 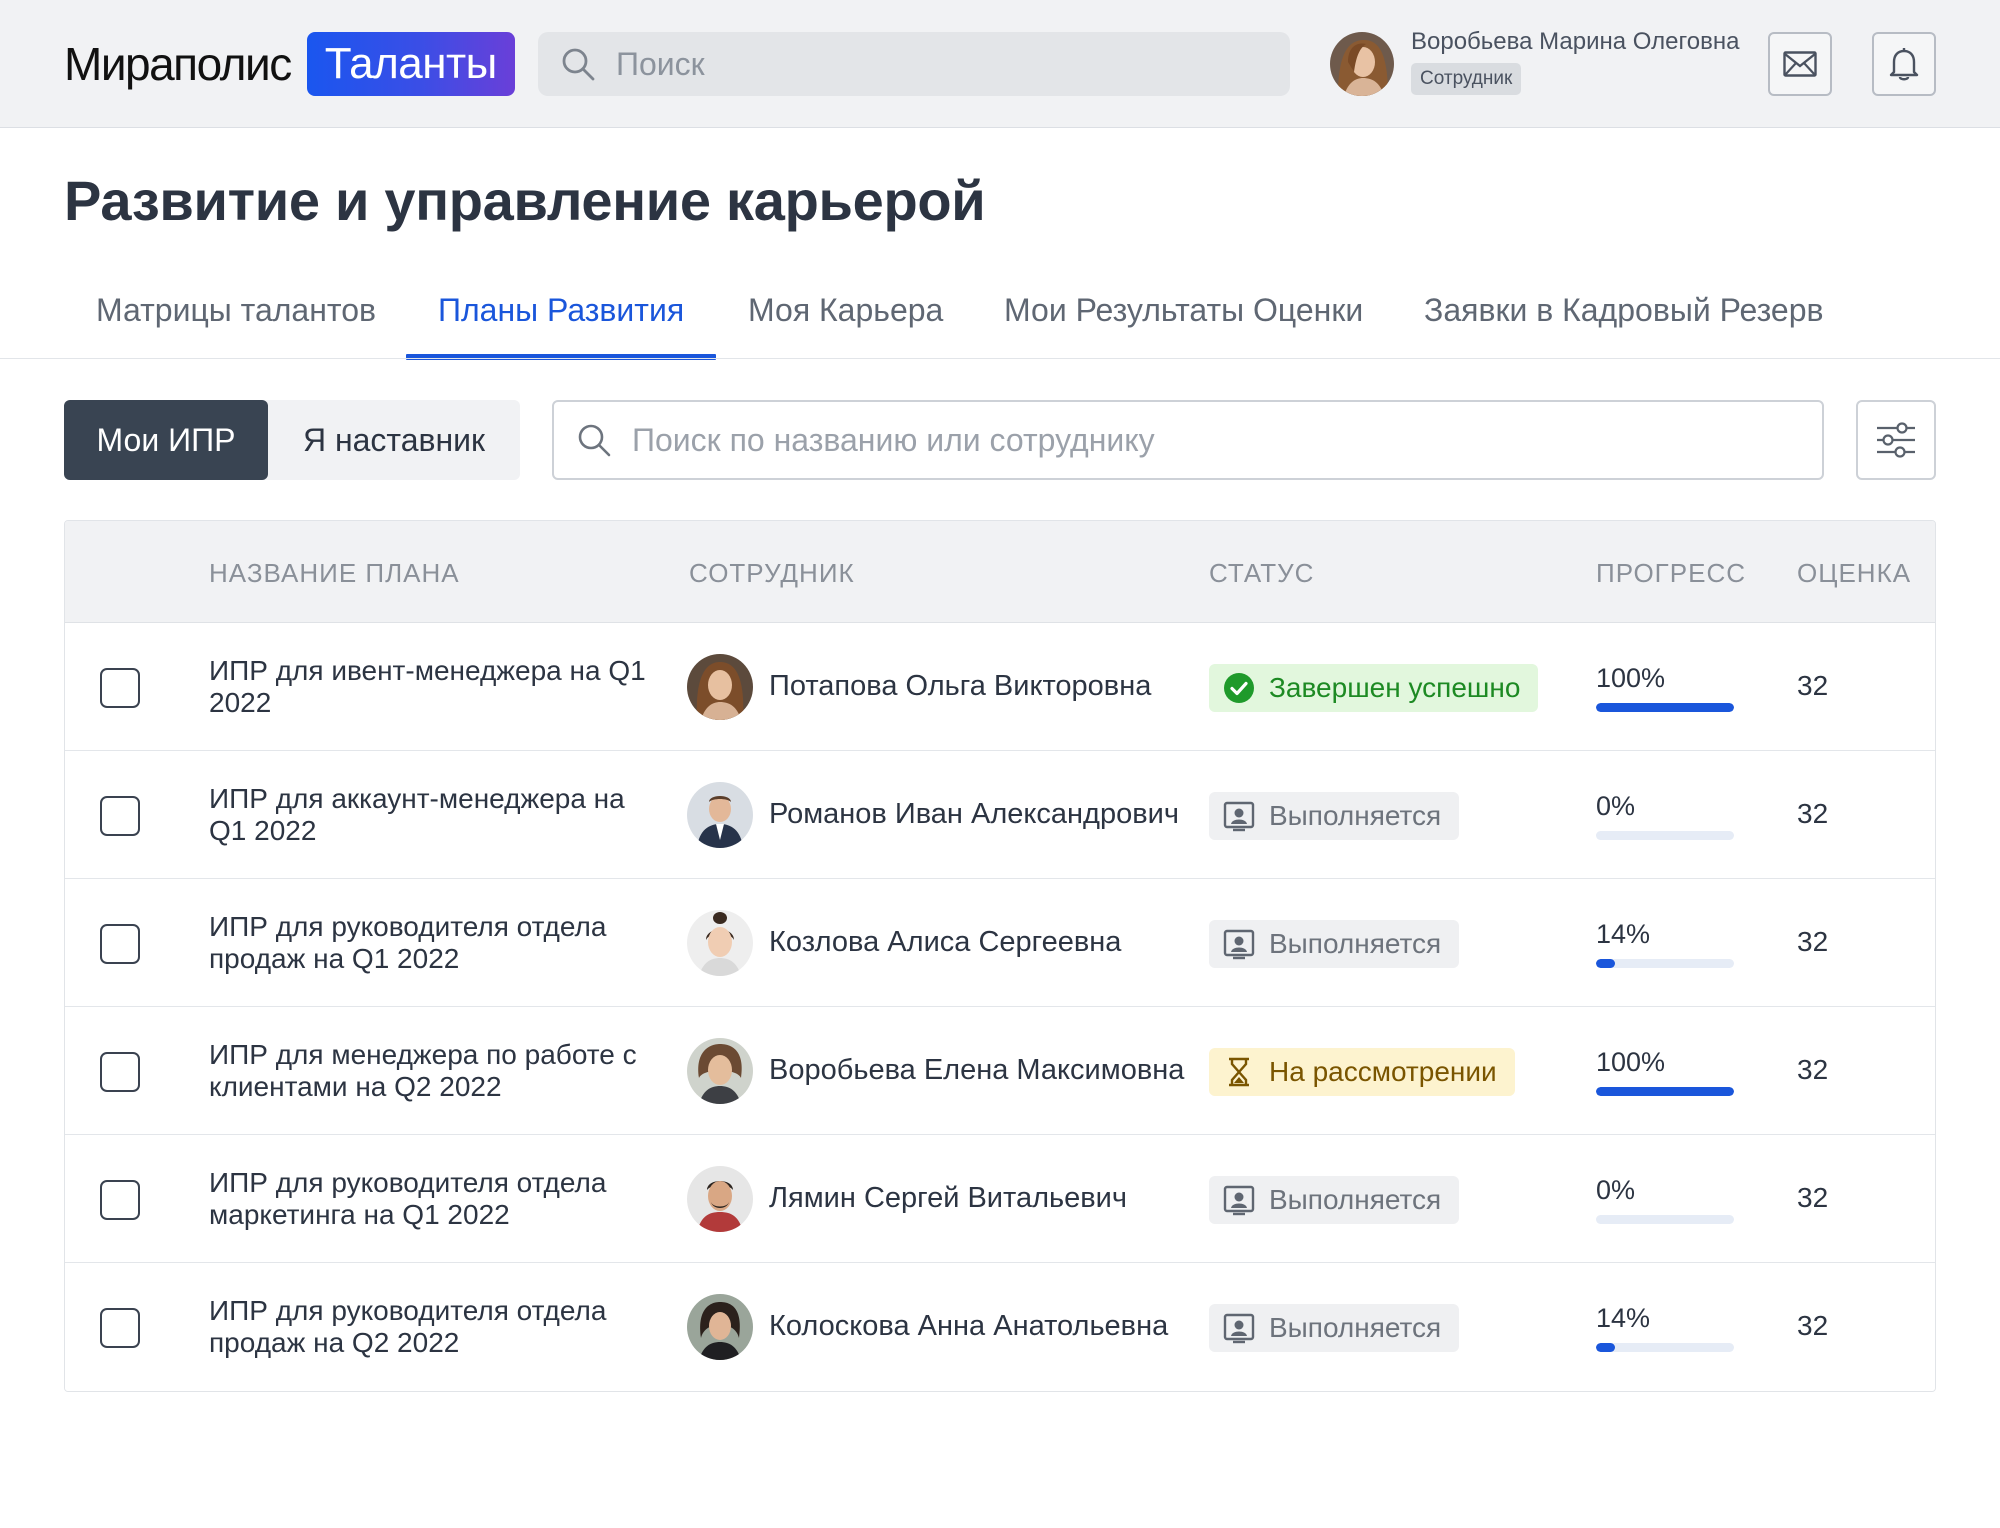 I want to click on notifications-button, so click(x=1904, y=64).